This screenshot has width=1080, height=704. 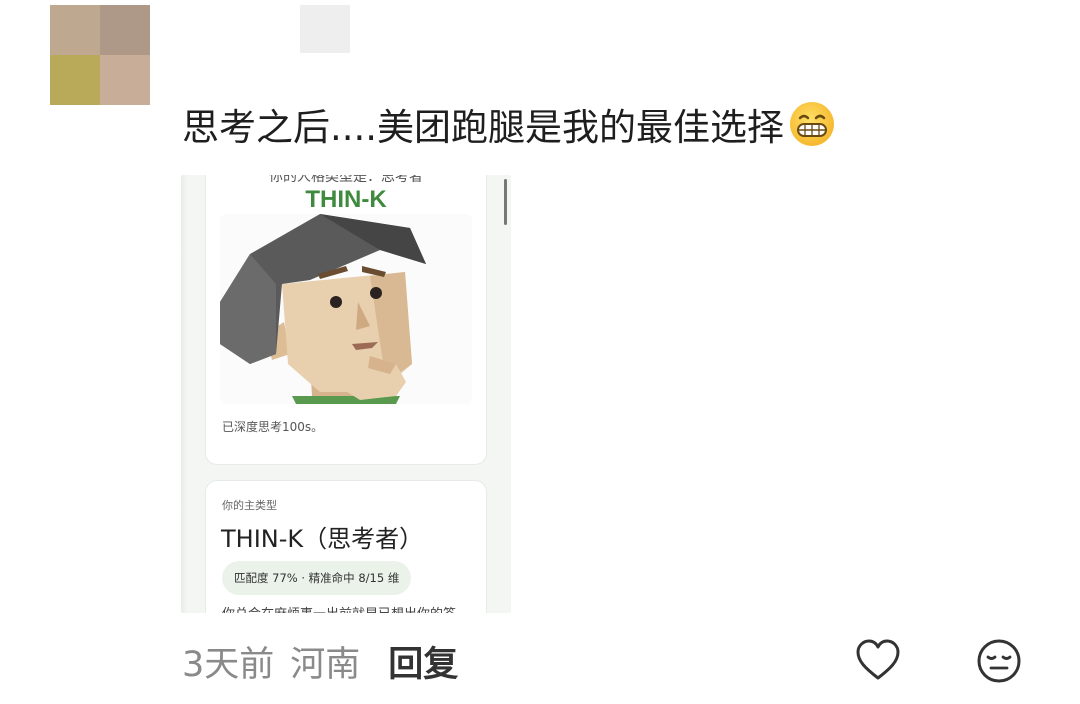 I want to click on reply-button: 回复, so click(x=423, y=661).